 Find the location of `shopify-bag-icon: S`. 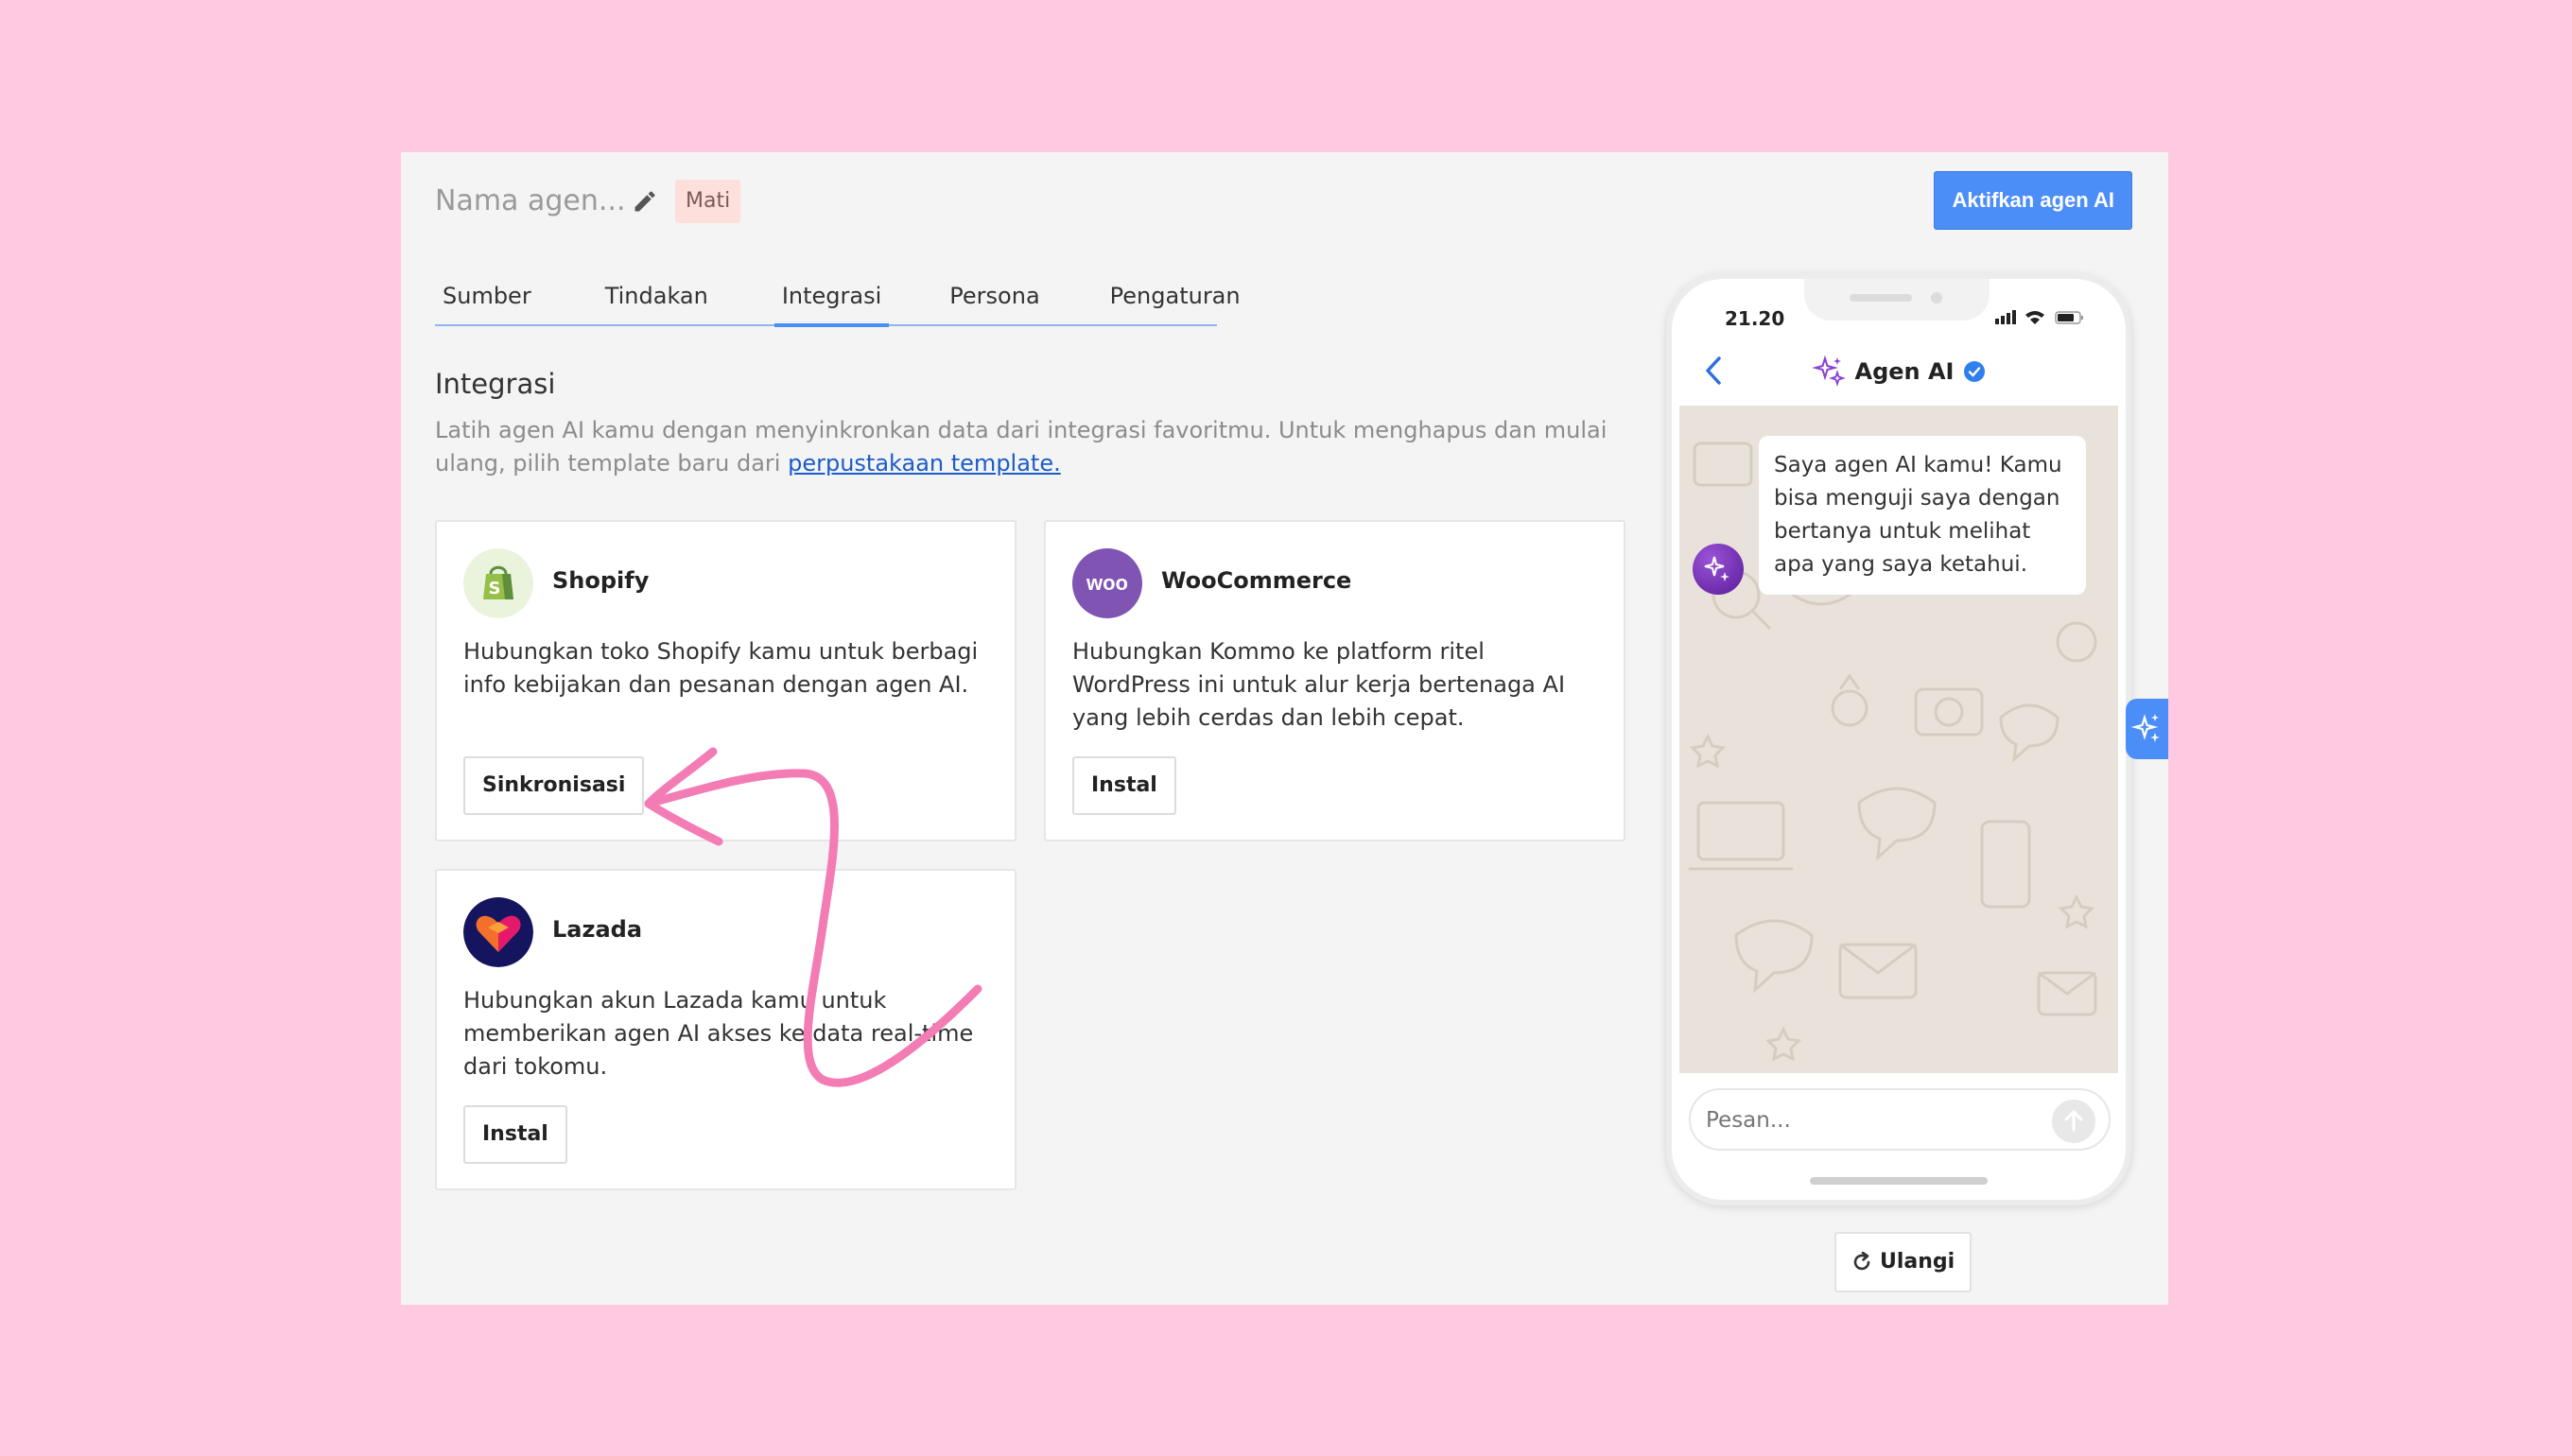

shopify-bag-icon: S is located at coordinates (498, 583).